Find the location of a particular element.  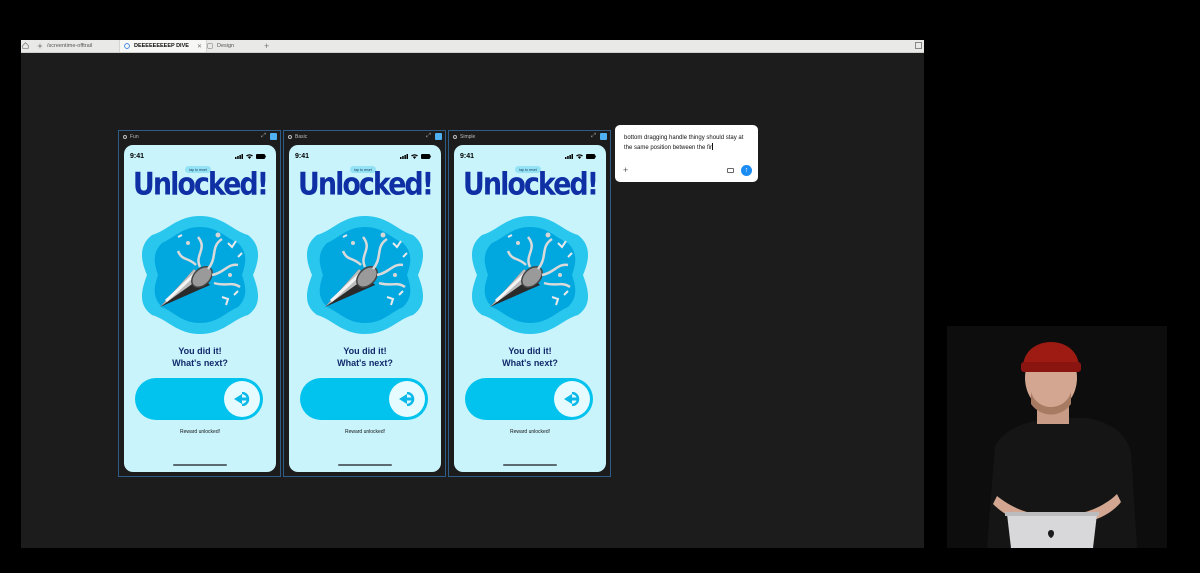

add-attachment-button: + is located at coordinates (625, 170).